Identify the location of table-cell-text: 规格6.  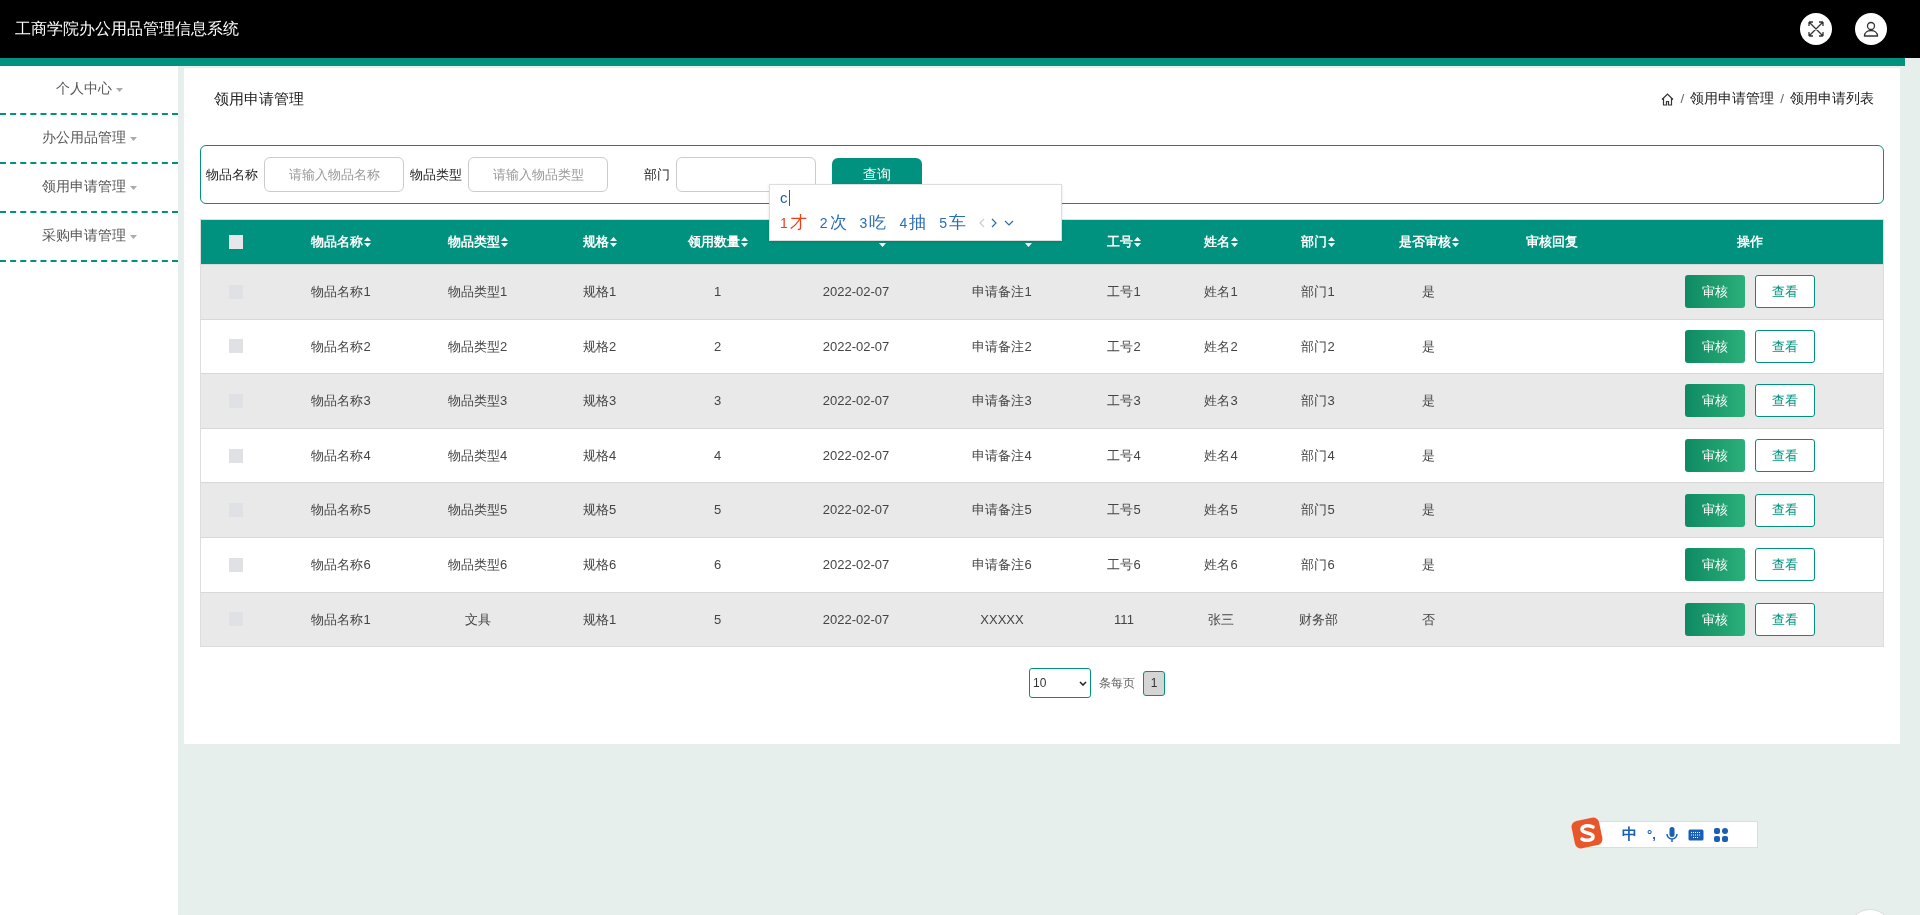
(599, 565).